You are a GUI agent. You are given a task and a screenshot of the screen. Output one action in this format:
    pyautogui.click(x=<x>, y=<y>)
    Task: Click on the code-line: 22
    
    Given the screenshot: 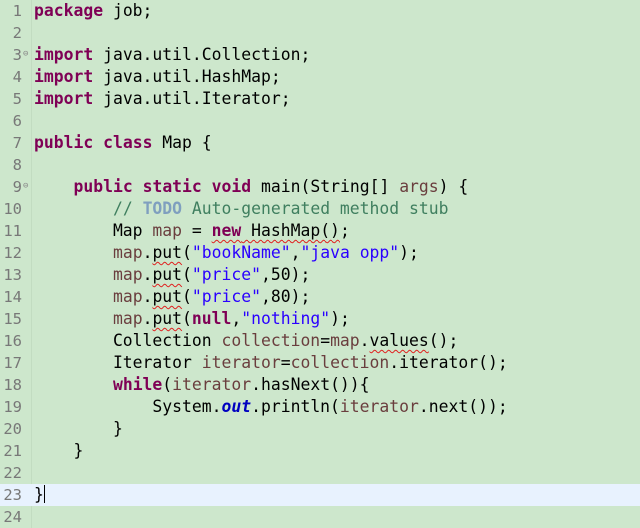 What is the action you would take?
    pyautogui.click(x=320, y=473)
    